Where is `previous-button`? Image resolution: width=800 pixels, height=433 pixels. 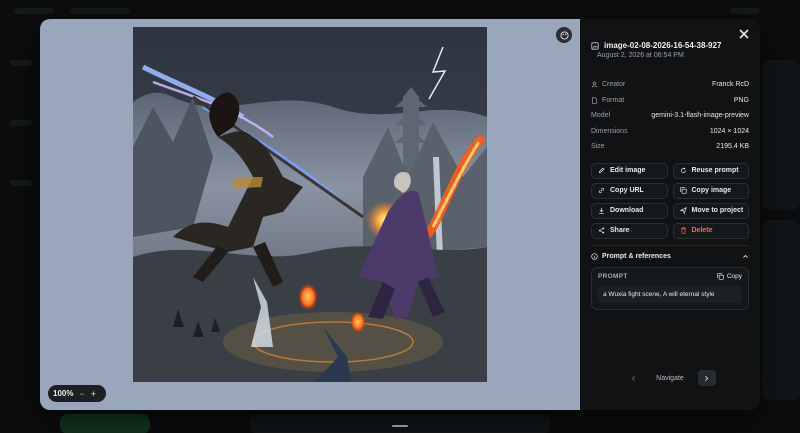
previous-button is located at coordinates (633, 378).